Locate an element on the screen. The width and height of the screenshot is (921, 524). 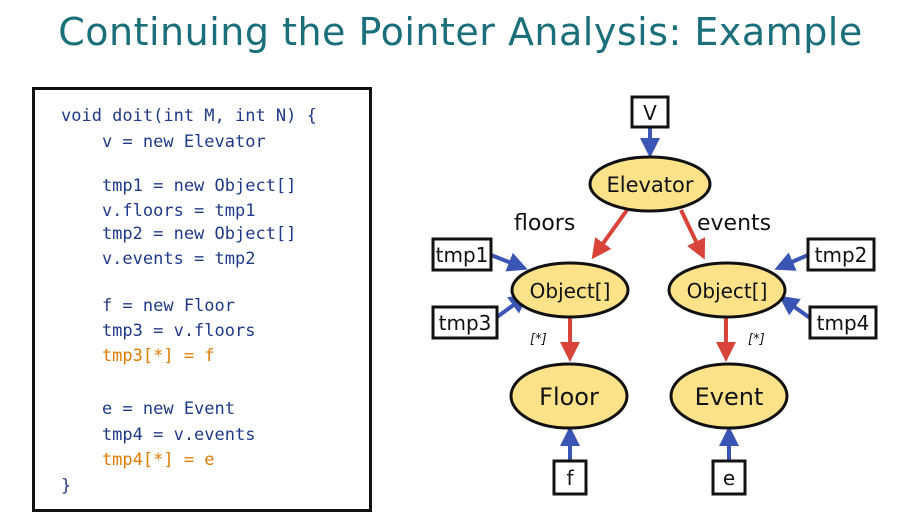
svg-text: Floor is located at coordinates (569, 397).